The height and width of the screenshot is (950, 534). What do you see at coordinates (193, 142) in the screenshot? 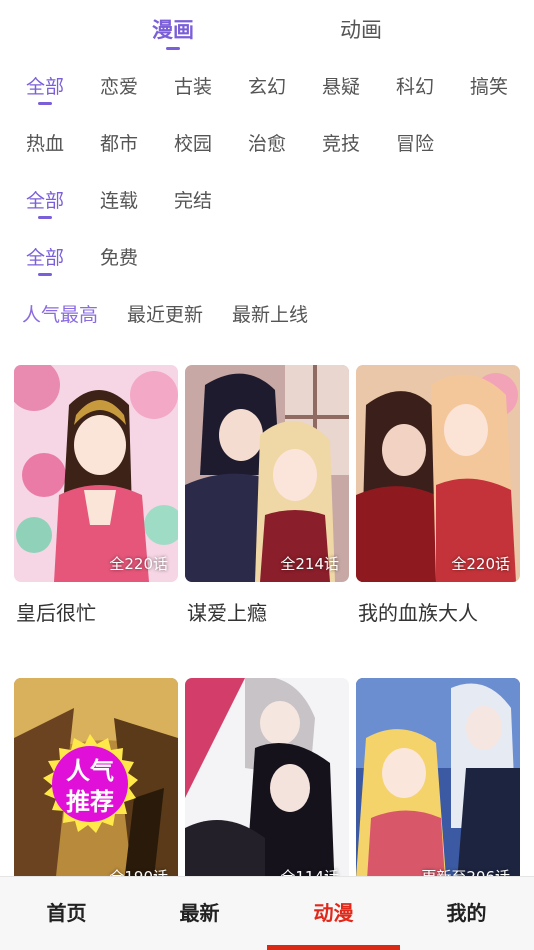
I see `genre-campus: 校园` at bounding box center [193, 142].